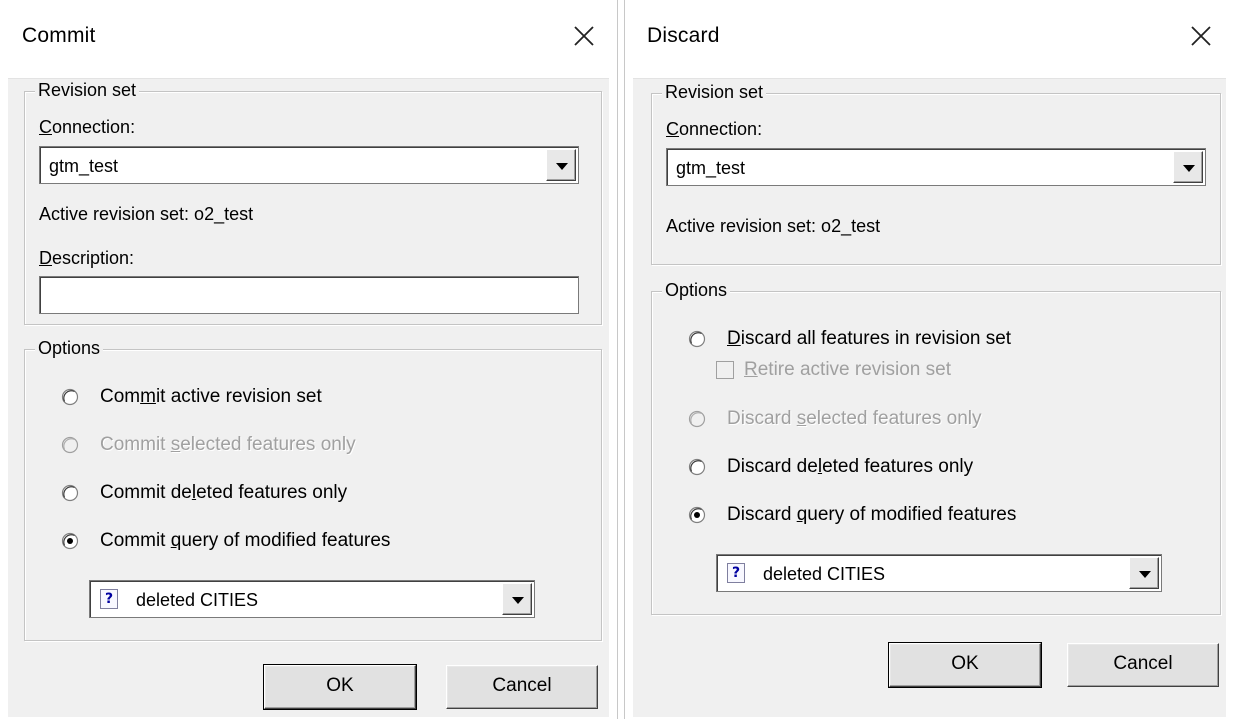  I want to click on discard-query-dropdown-button, so click(1144, 573).